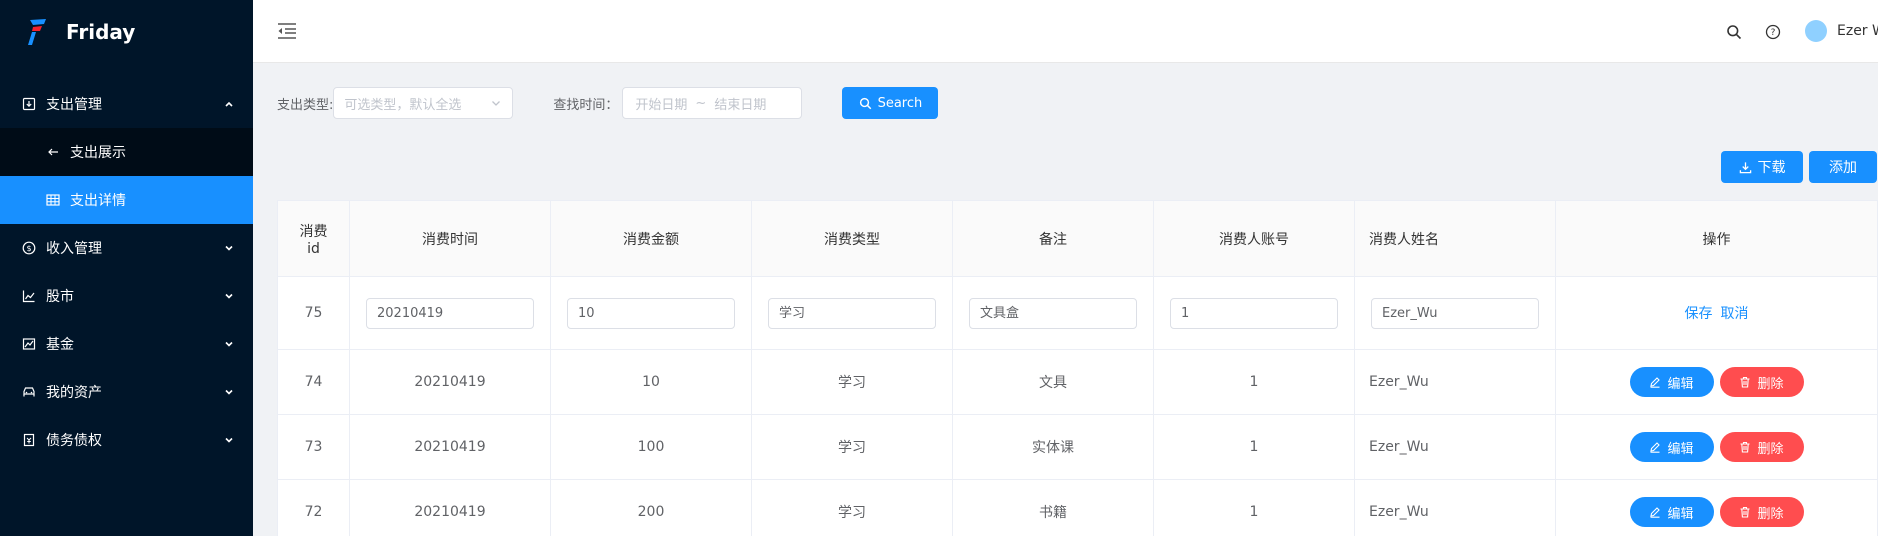 This screenshot has width=1878, height=536. I want to click on save-link: 保存, so click(1699, 314).